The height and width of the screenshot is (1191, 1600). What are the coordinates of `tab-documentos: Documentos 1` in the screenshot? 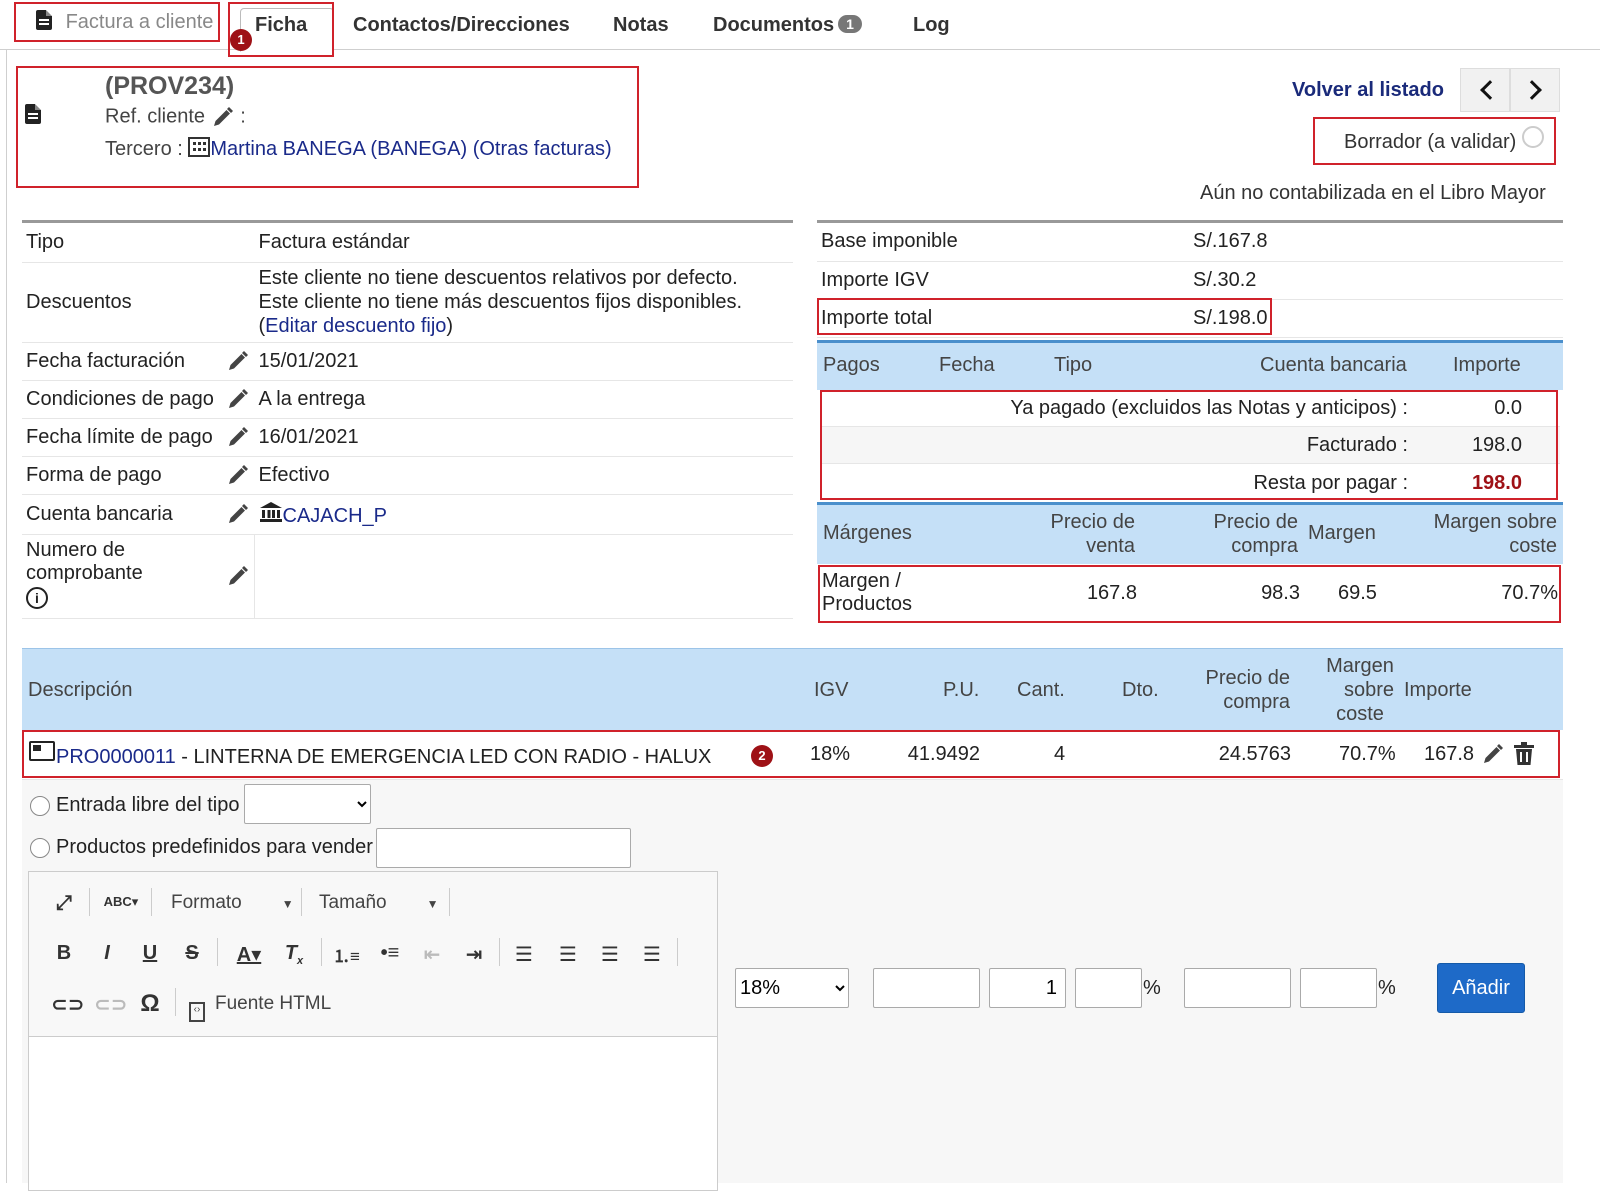 It's located at (787, 25).